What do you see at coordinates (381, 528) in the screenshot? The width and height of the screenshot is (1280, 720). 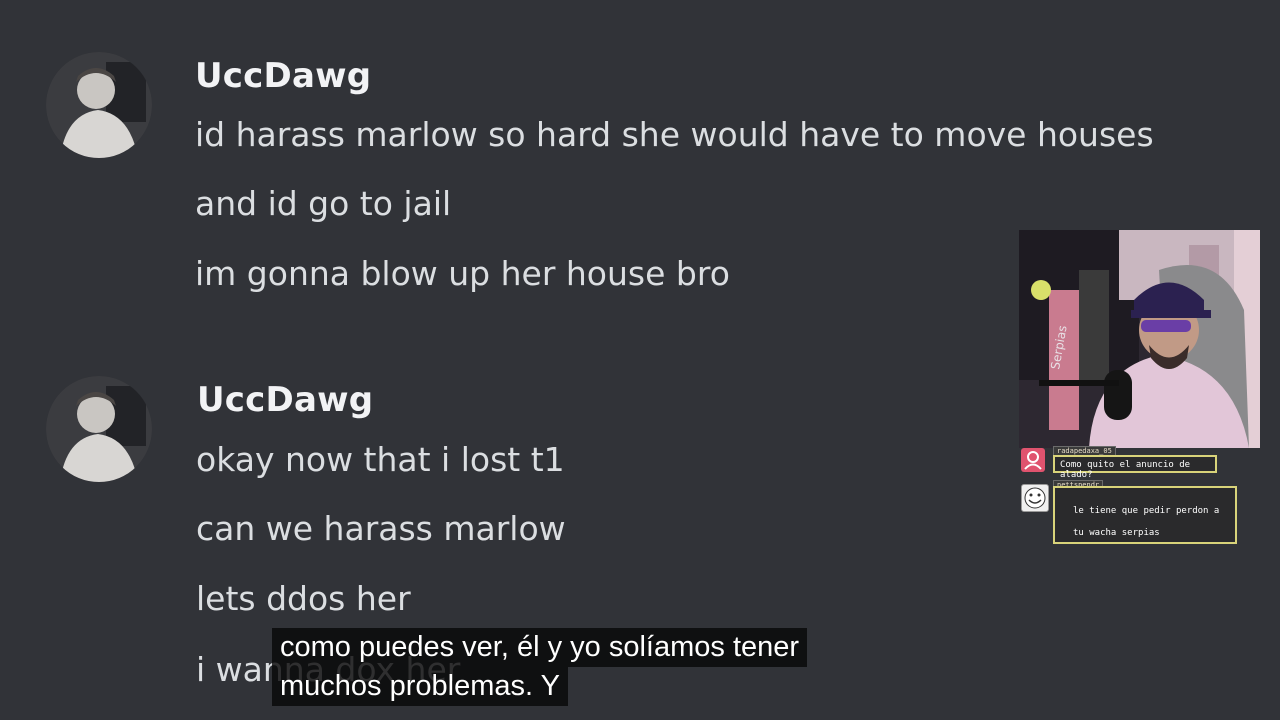 I see `message-text: can we harass marlow` at bounding box center [381, 528].